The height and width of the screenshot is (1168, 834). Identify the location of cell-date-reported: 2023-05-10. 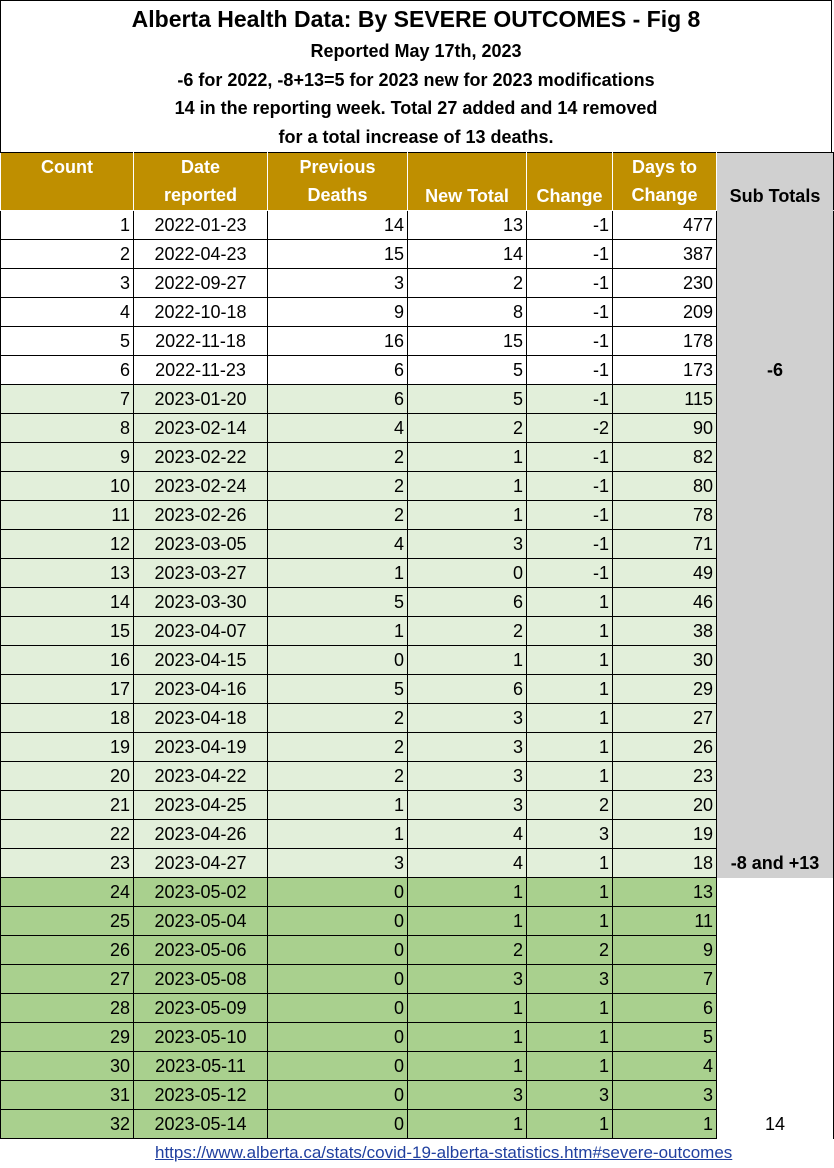
(200, 1037).